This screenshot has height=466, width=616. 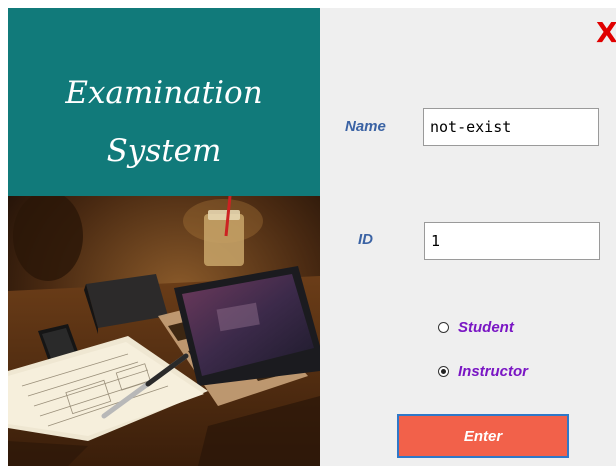 I want to click on student-radio-button, so click(x=443, y=327).